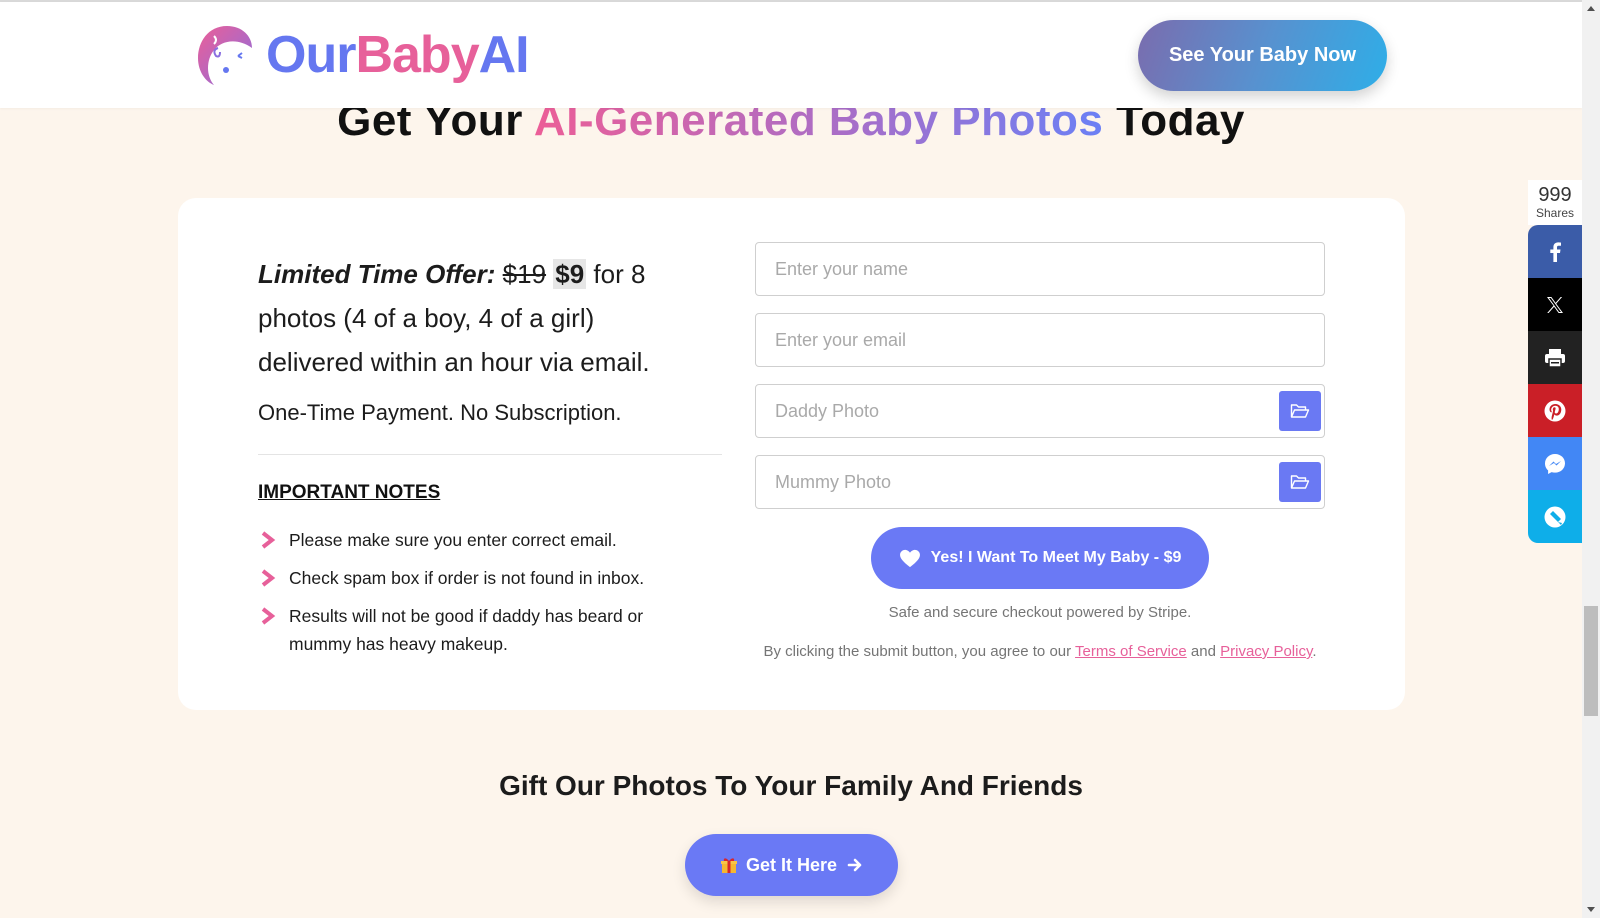 The width and height of the screenshot is (1600, 918). I want to click on baby-face-logo-icon, so click(225, 55).